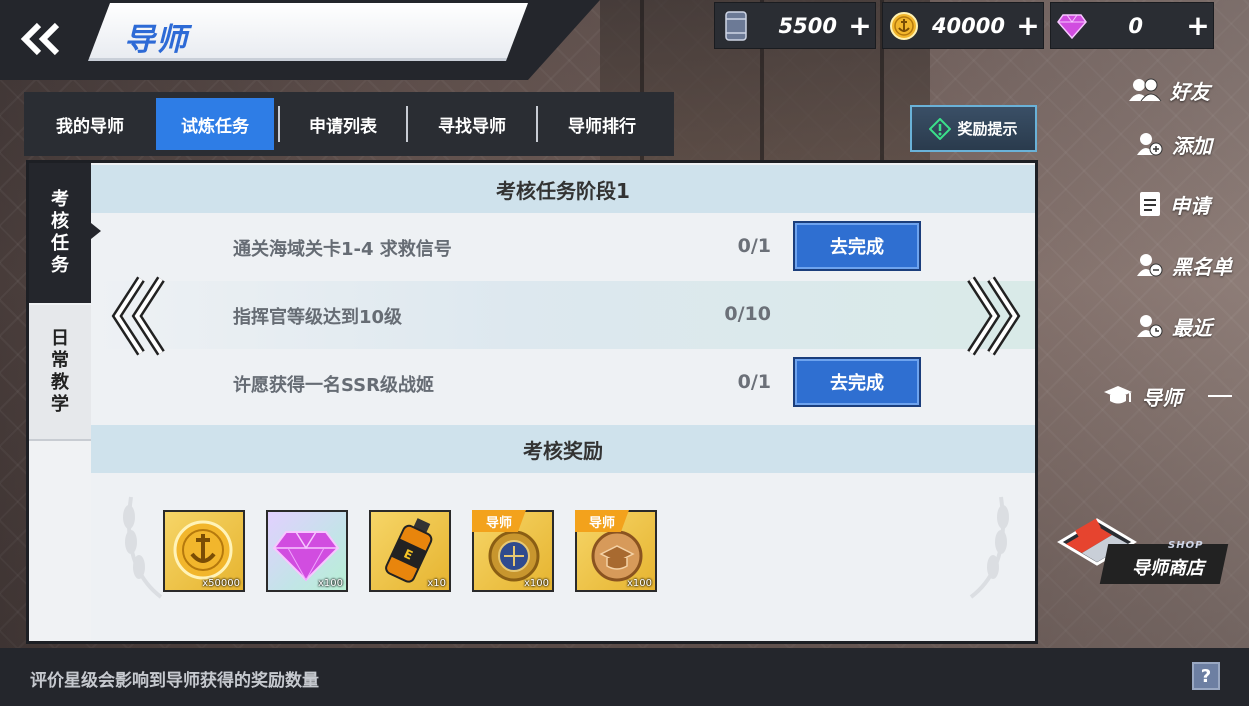 Image resolution: width=1249 pixels, height=706 pixels. I want to click on blacklist-icon, so click(1150, 265).